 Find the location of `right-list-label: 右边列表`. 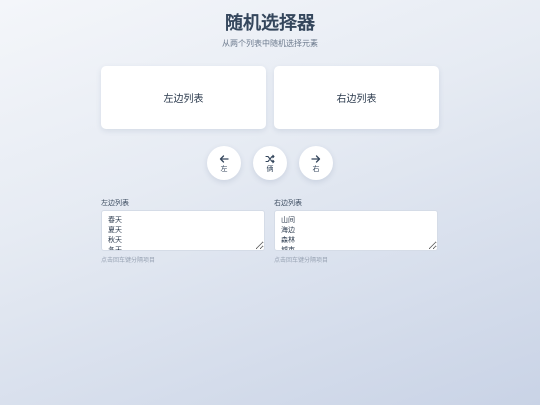

right-list-label: 右边列表 is located at coordinates (288, 203).